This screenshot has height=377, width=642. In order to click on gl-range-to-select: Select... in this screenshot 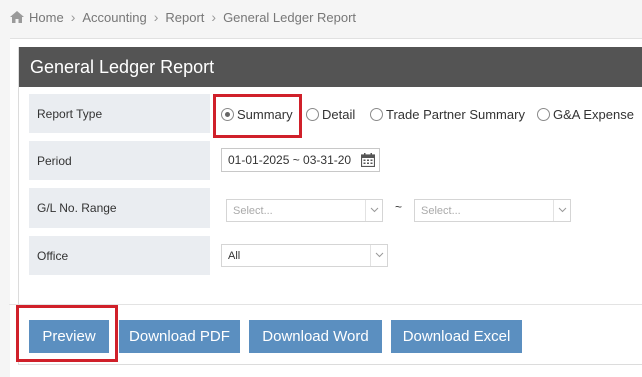, I will do `click(492, 210)`.